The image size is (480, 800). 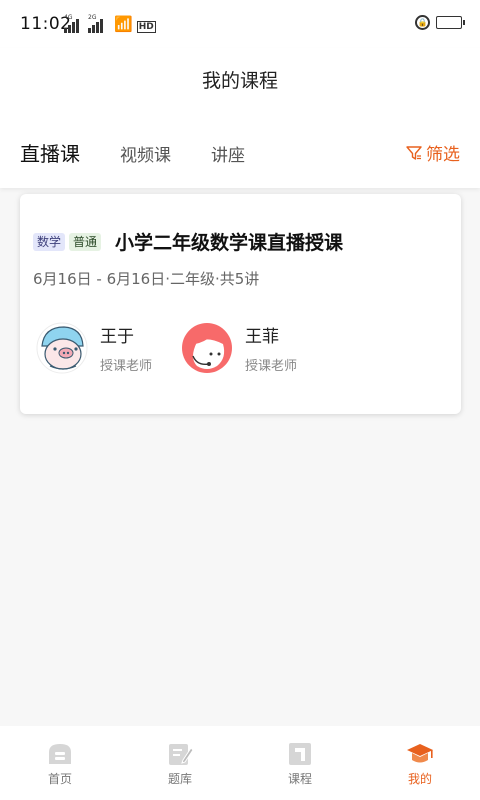 I want to click on battery-icon, so click(x=450, y=22).